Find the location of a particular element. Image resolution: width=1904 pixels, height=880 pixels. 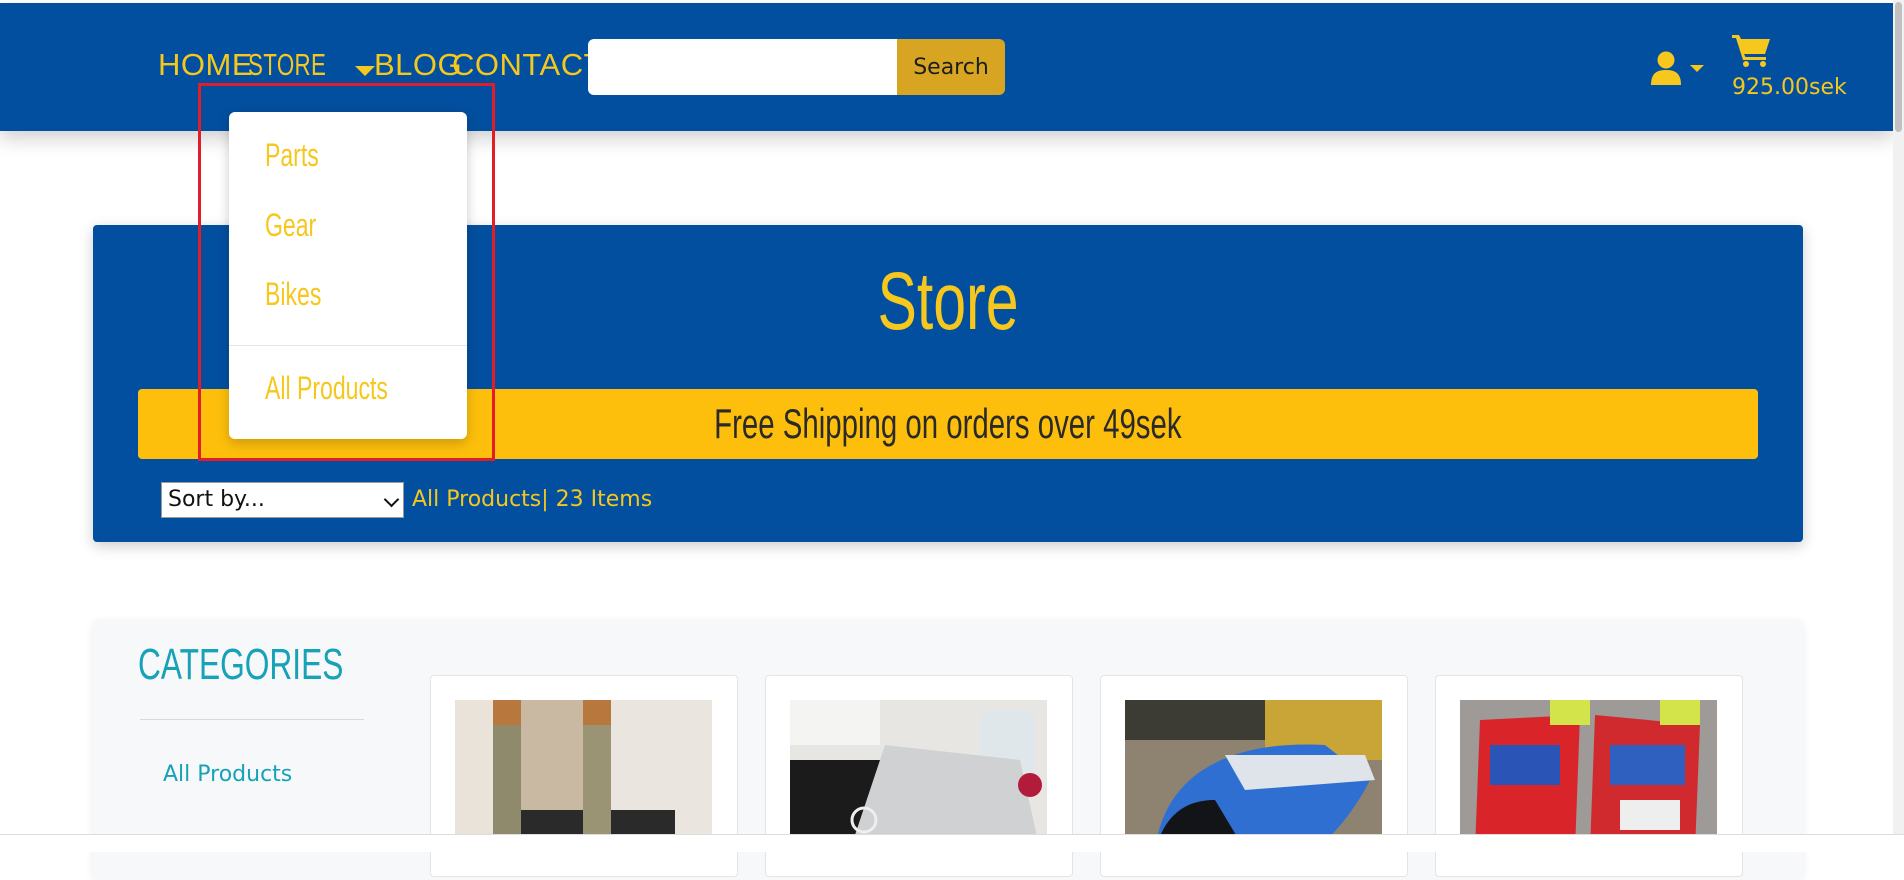

nav-blog-label: BLOG is located at coordinates (418, 64).